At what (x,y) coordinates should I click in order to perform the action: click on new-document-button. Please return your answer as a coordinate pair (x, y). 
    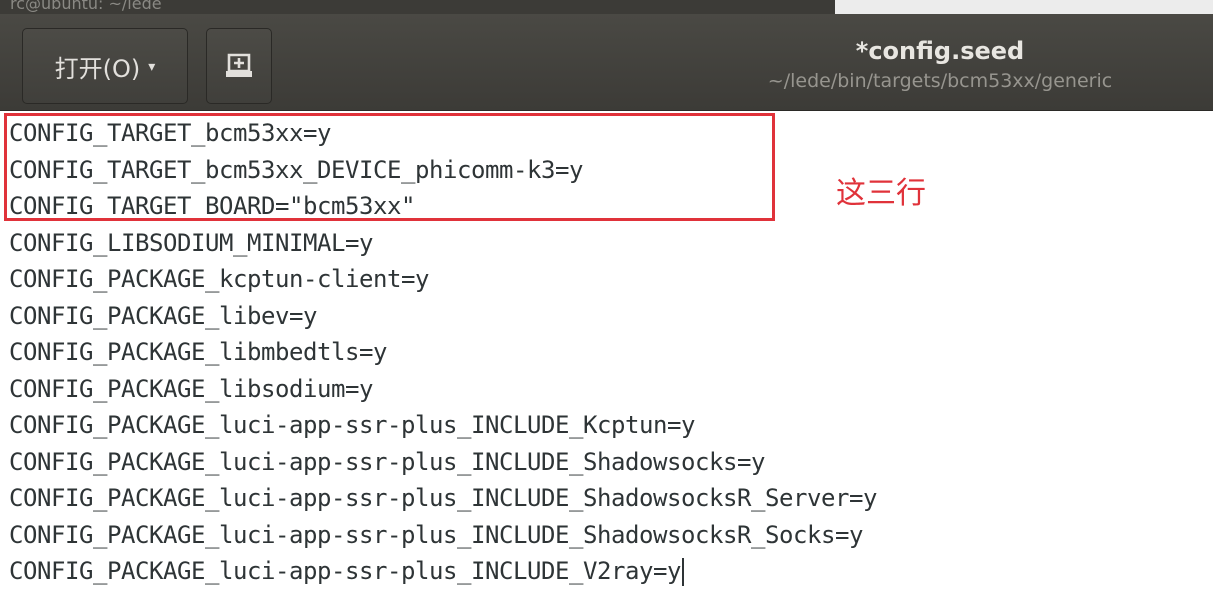
    Looking at the image, I should click on (239, 66).